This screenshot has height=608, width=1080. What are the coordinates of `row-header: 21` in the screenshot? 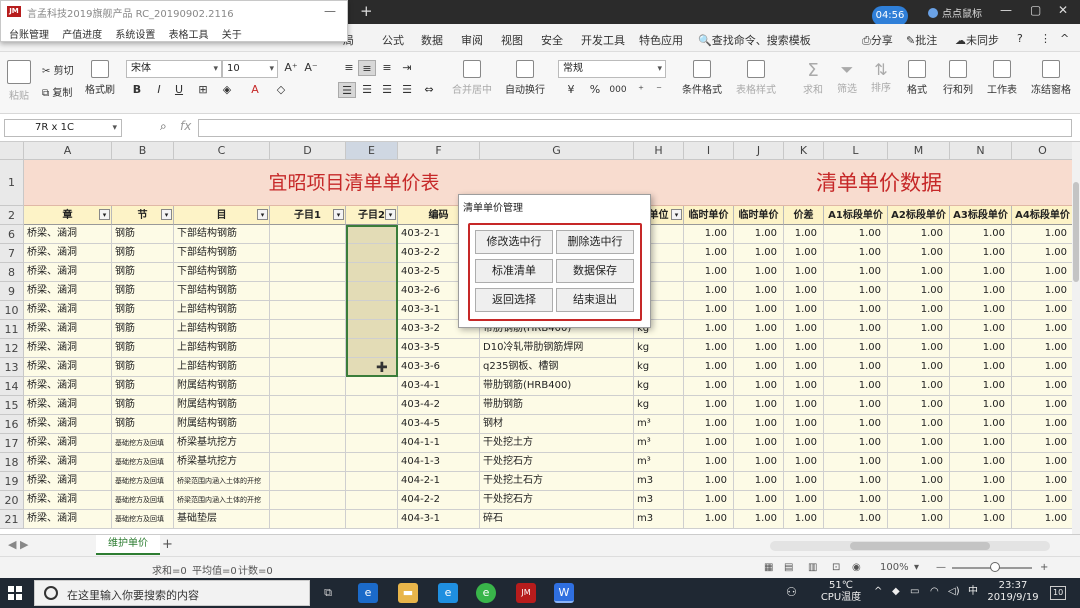 It's located at (12, 519).